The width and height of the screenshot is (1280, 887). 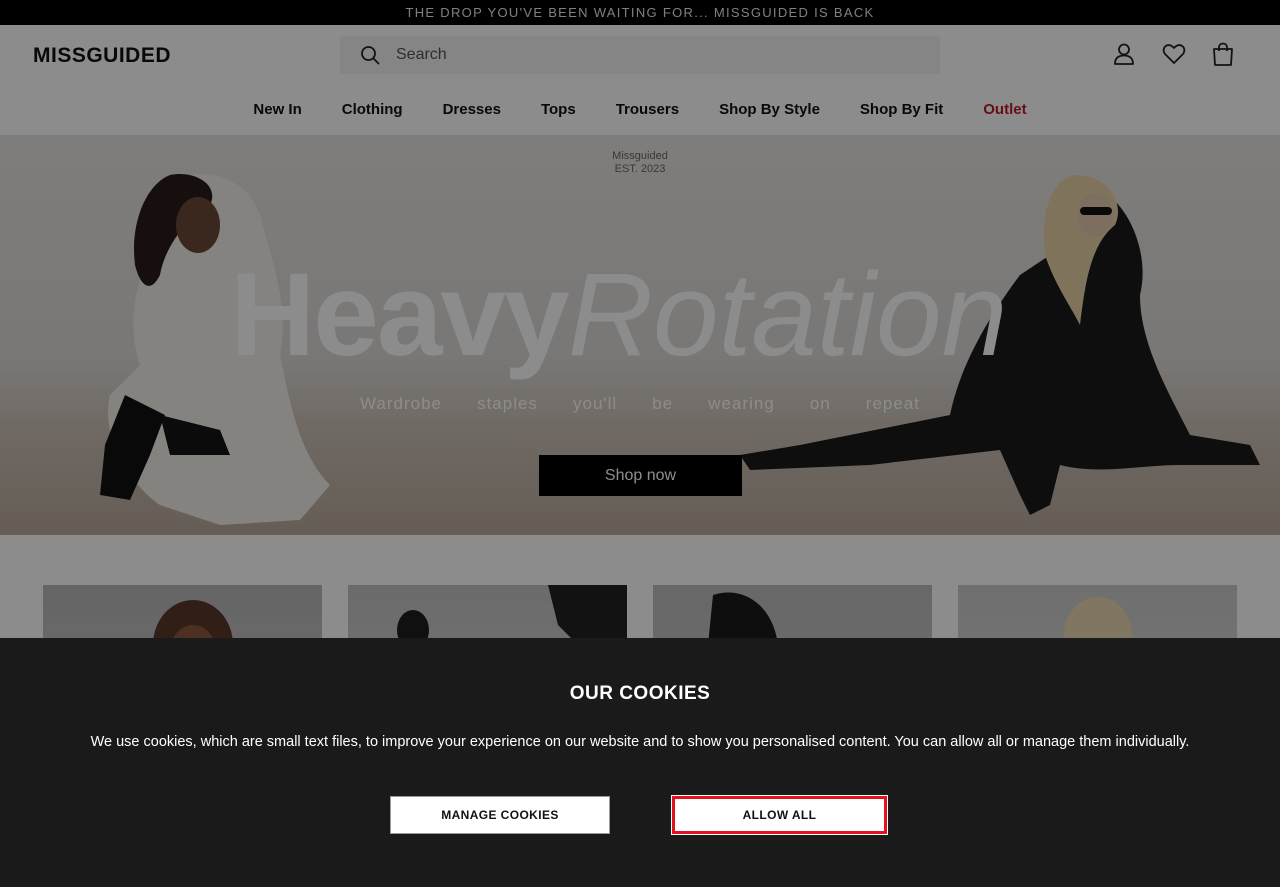 What do you see at coordinates (500, 815) in the screenshot?
I see `manage-cookies-button: MANAGE COOKIES` at bounding box center [500, 815].